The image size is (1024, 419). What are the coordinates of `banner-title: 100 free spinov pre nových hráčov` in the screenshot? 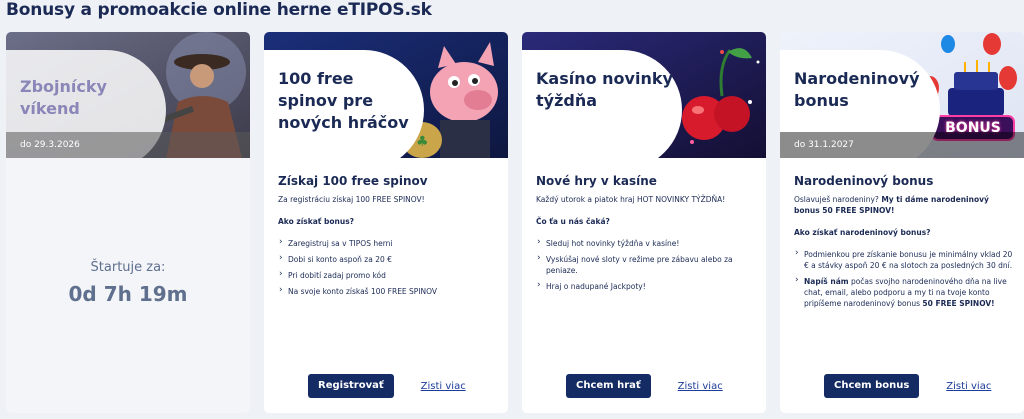 It's located at (343, 100).